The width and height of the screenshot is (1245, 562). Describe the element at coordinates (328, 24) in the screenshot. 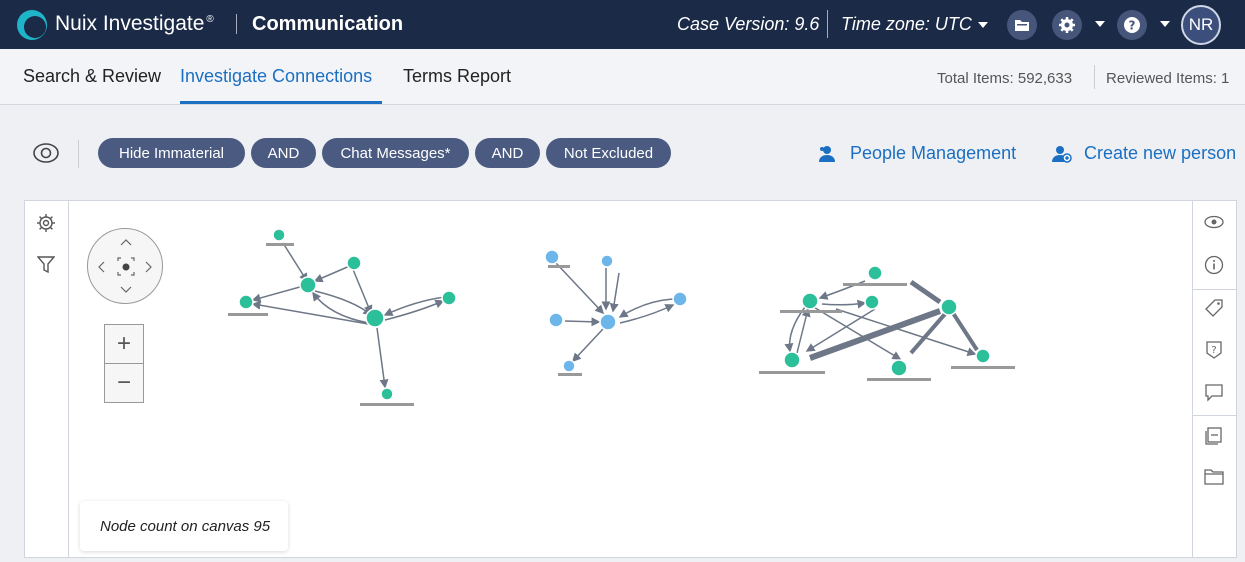

I see `app-title: Communication` at that location.